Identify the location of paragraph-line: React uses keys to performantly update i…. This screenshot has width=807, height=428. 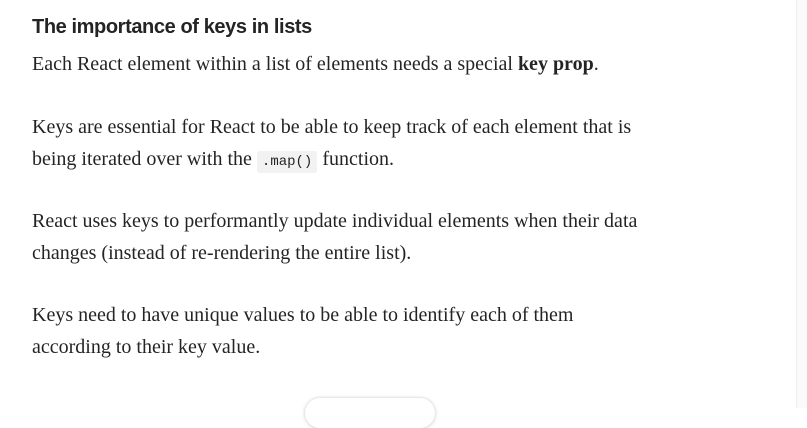
(335, 221).